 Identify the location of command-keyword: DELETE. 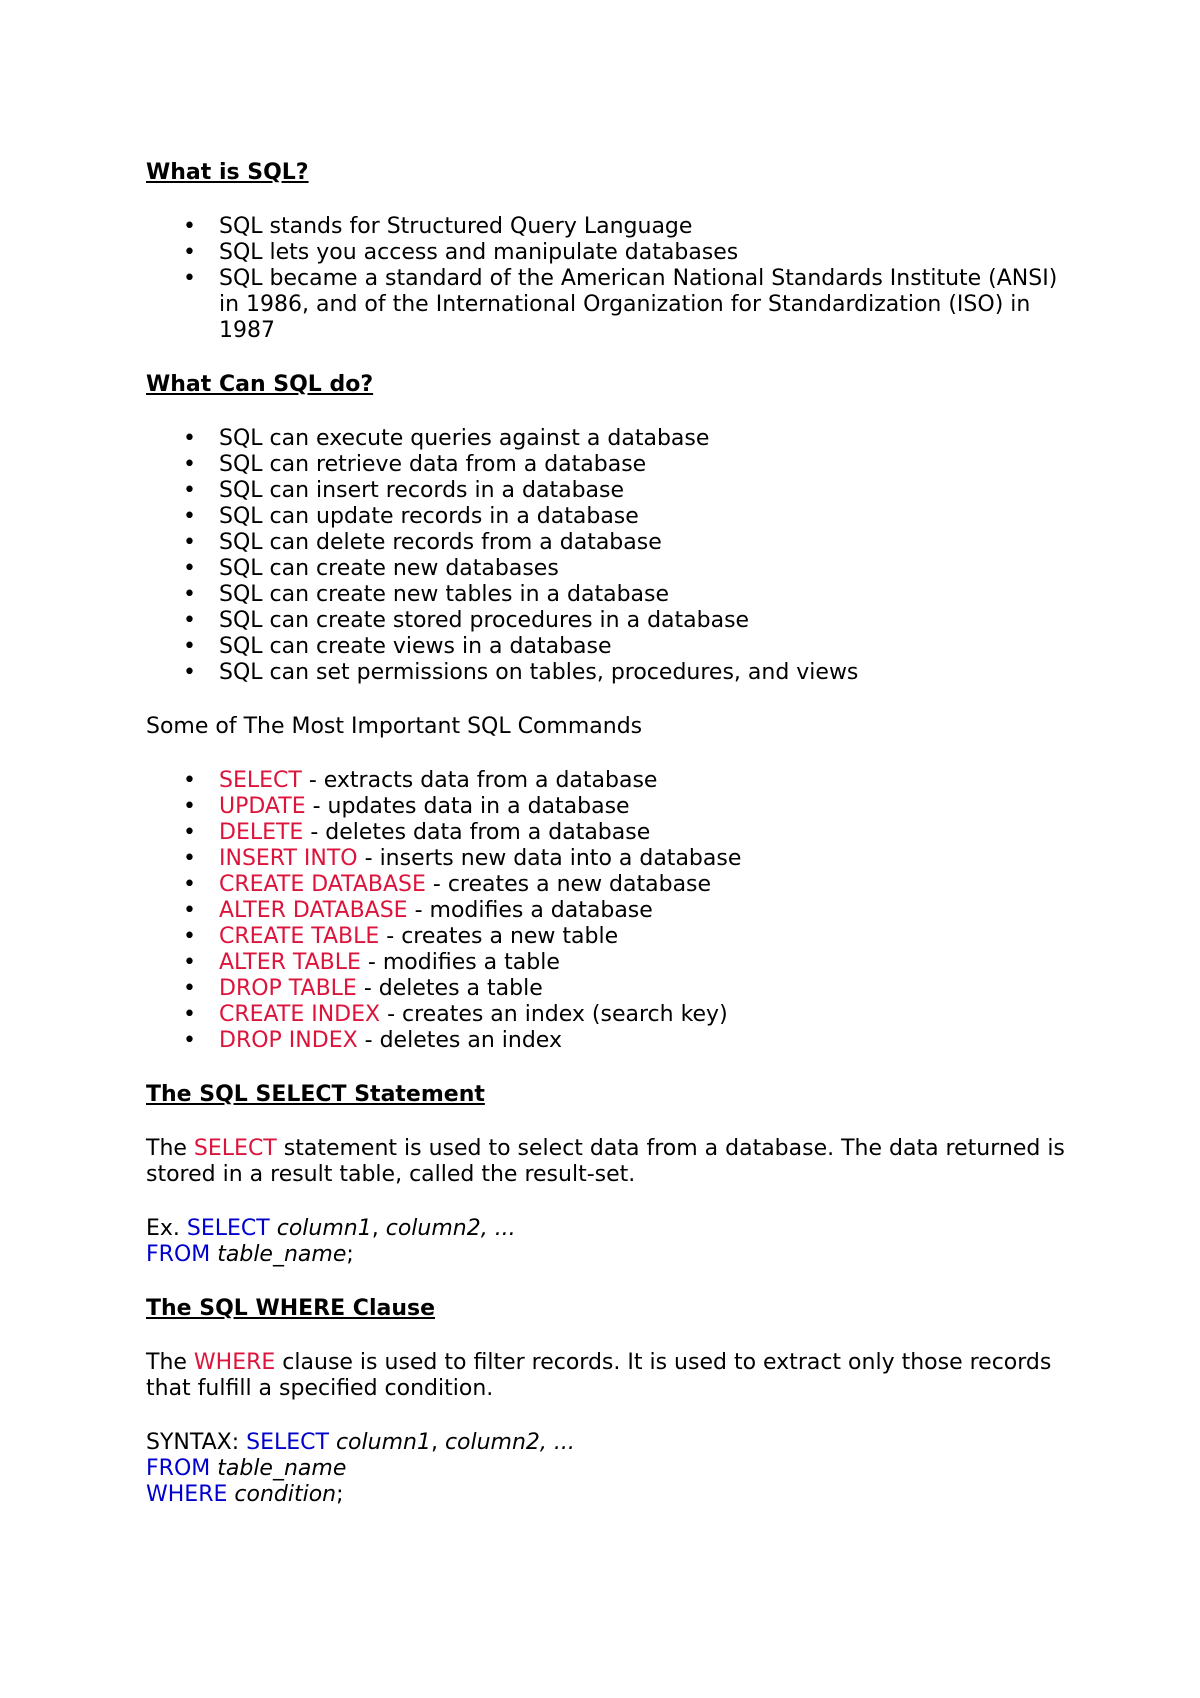
(261, 832).